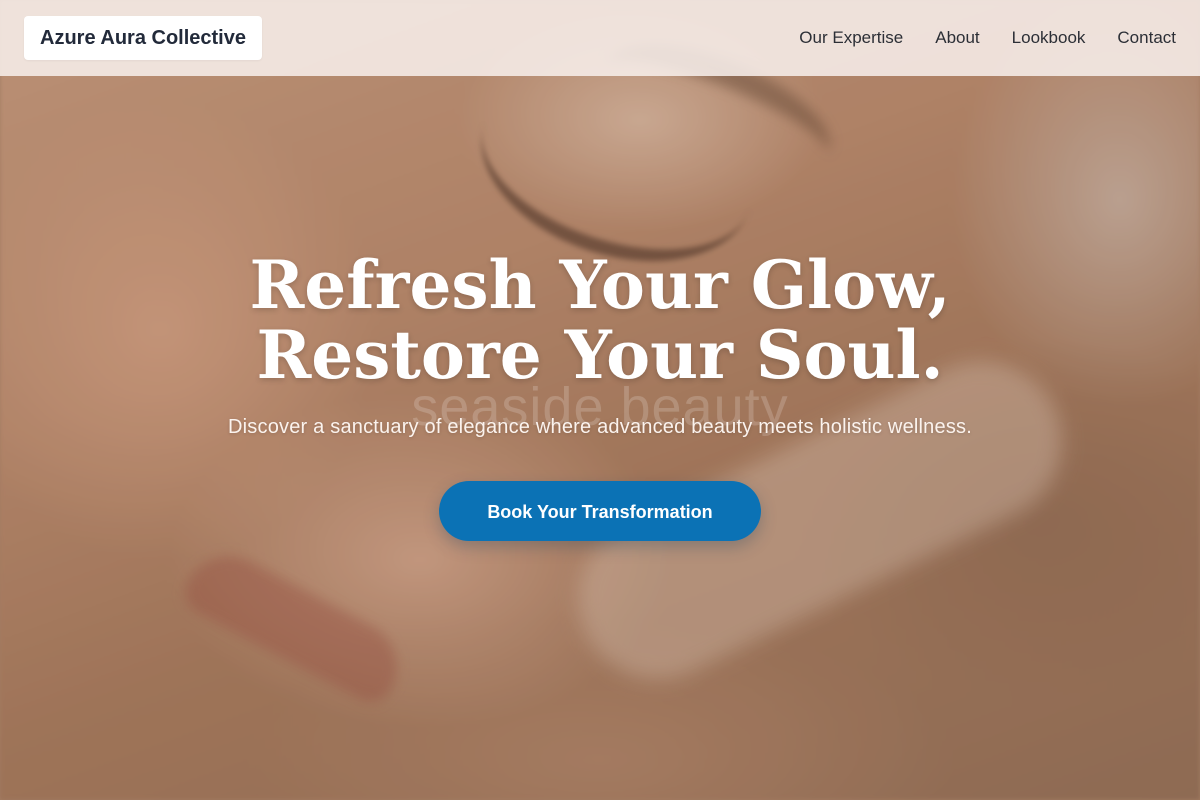 The width and height of the screenshot is (1200, 800). I want to click on book-transformation-button: Book Your Transformation, so click(600, 511).